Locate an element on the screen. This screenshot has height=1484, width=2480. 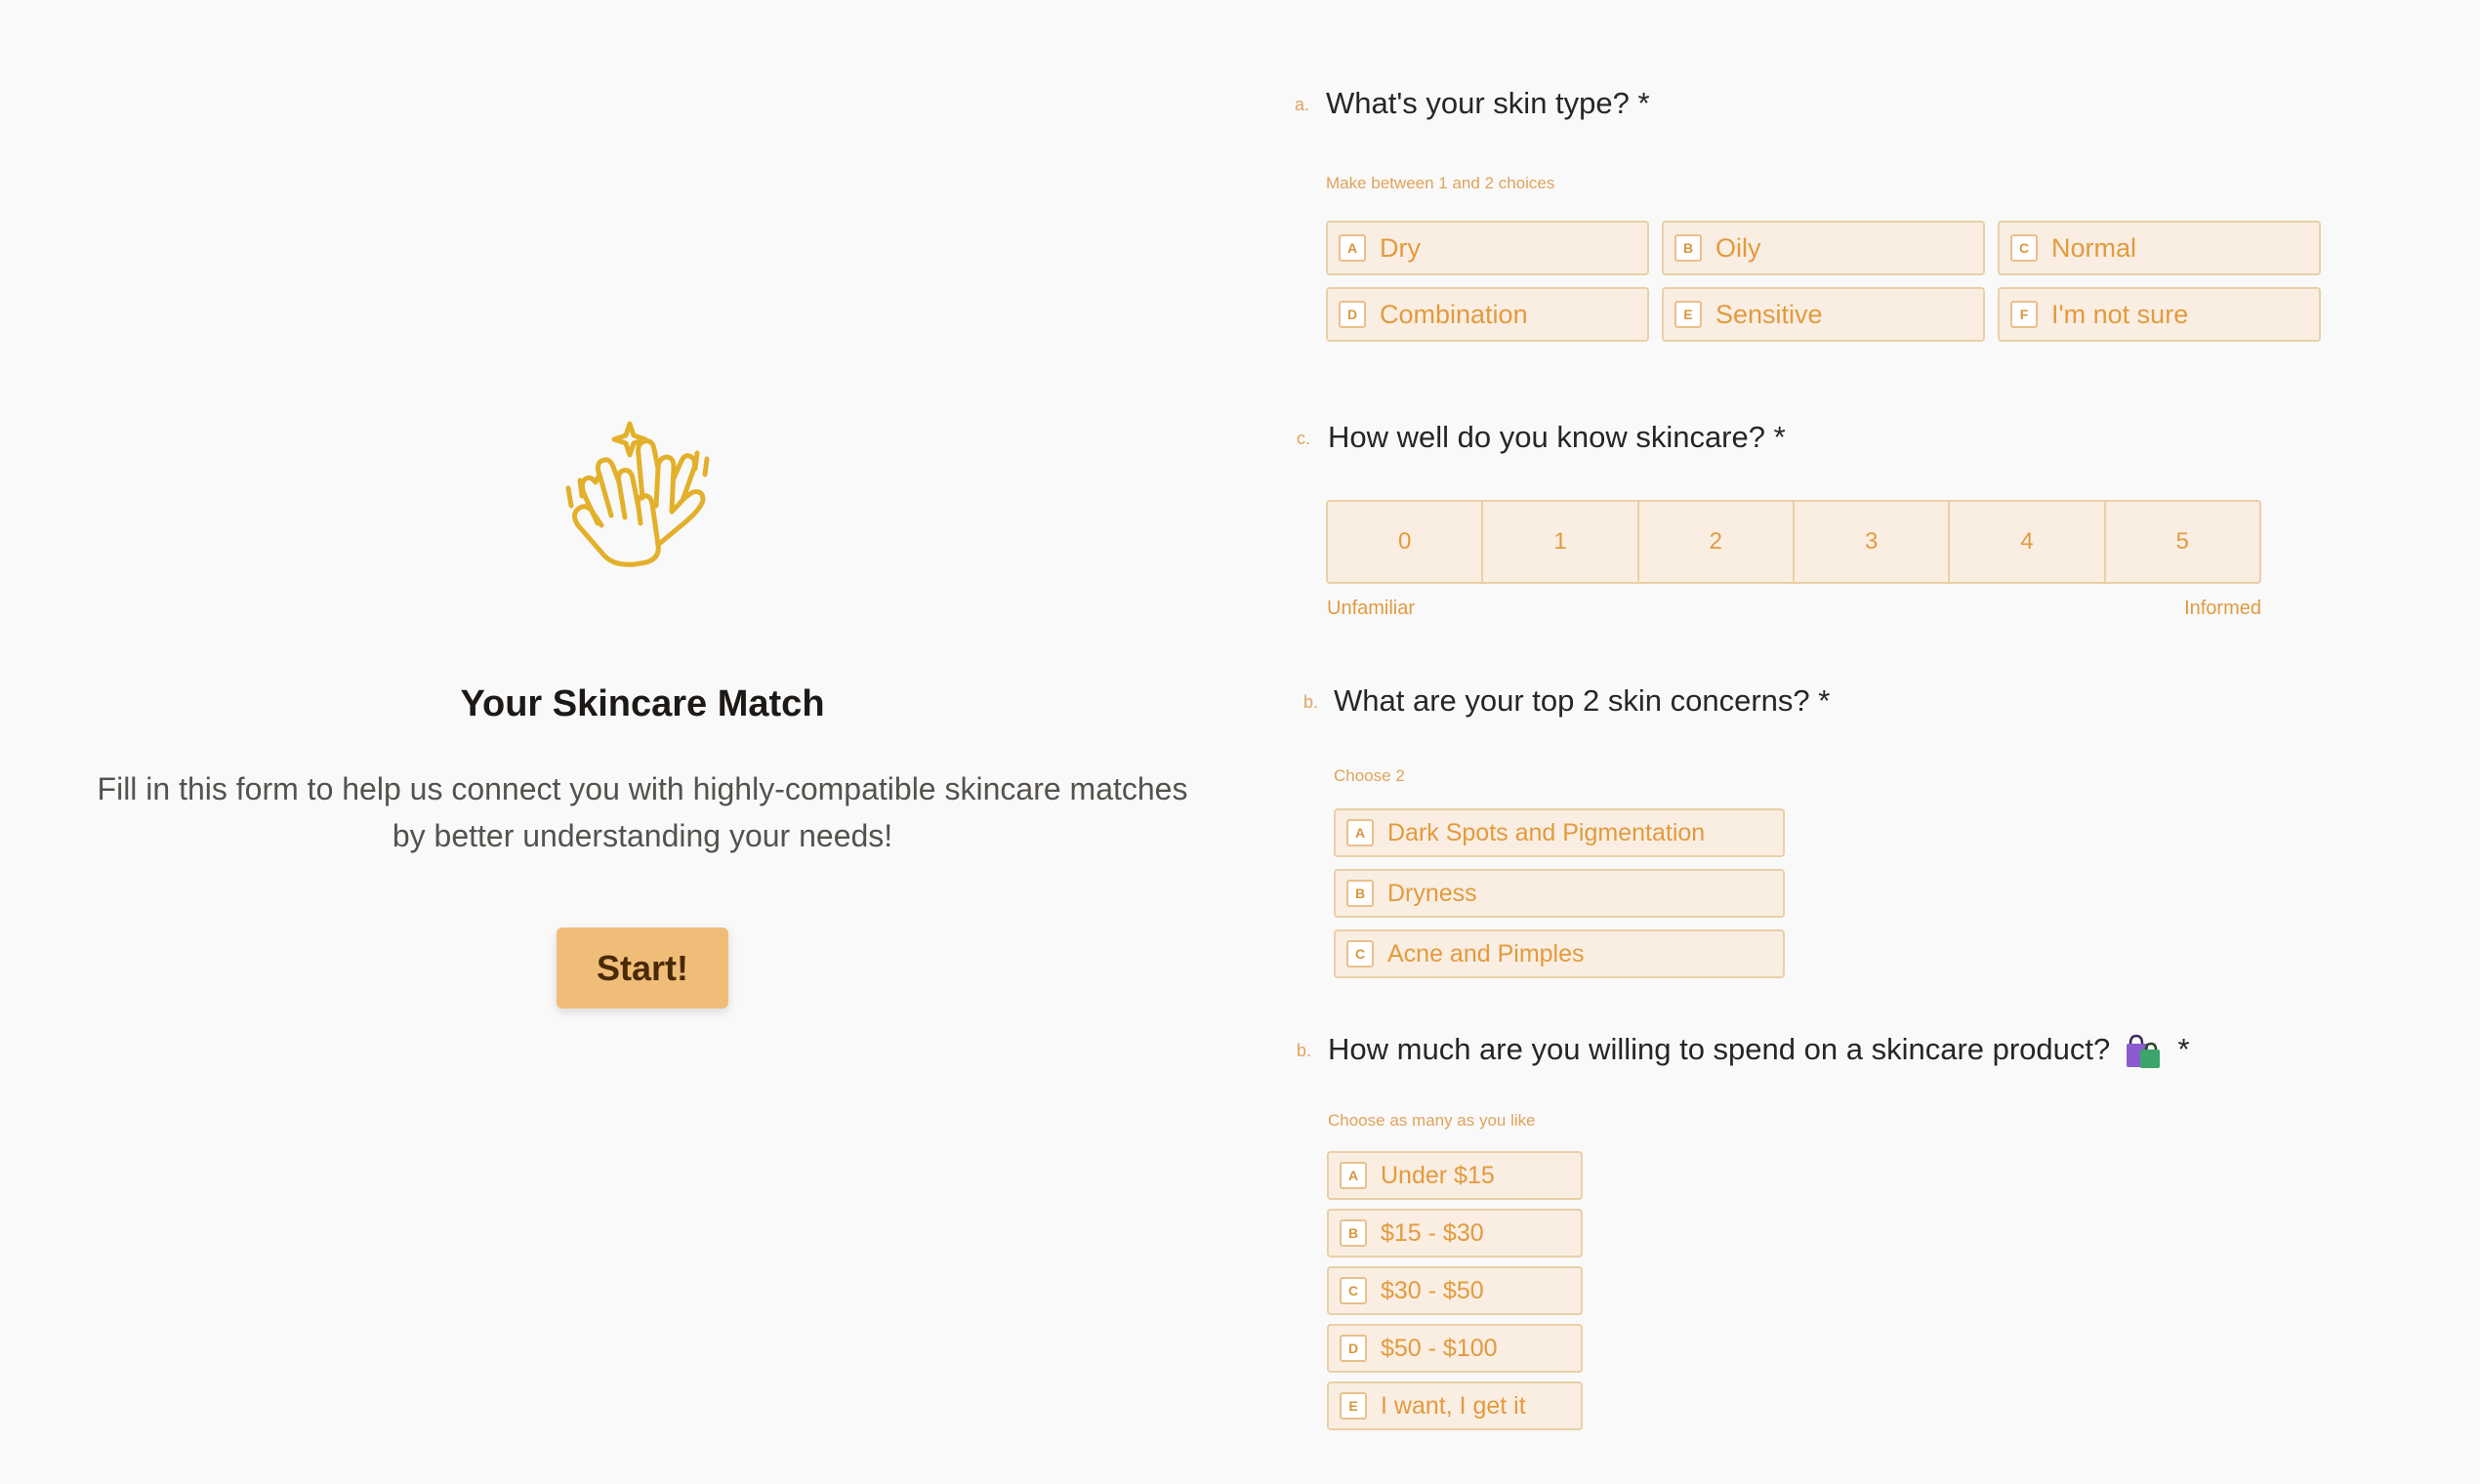
required-marker: * is located at coordinates (2183, 1049).